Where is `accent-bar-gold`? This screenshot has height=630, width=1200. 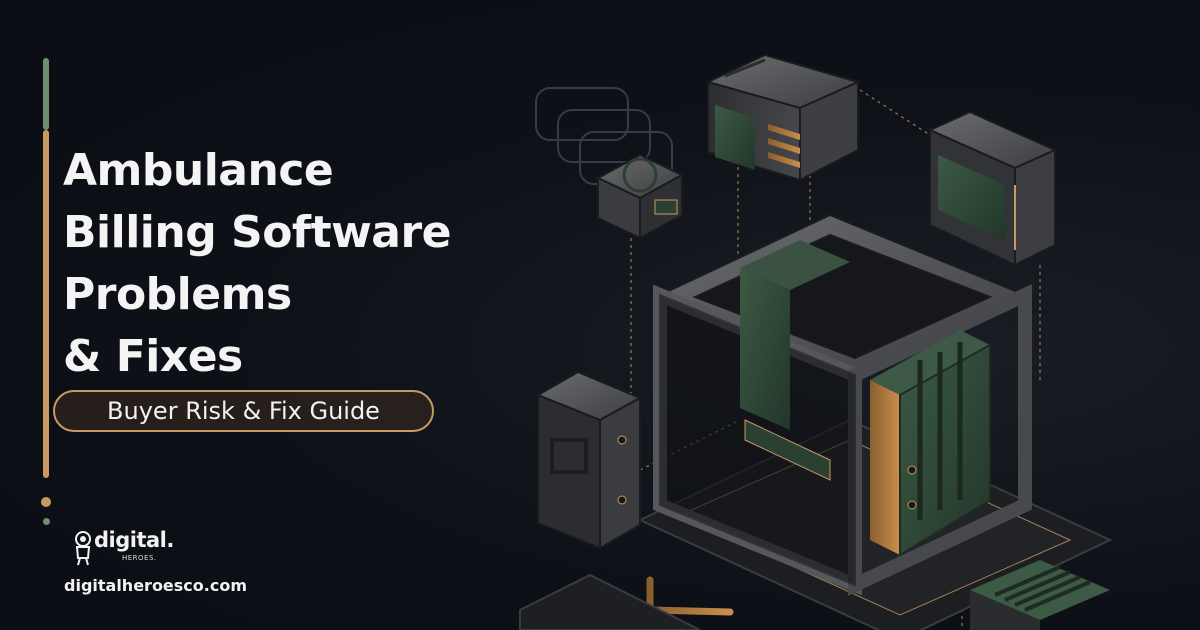 accent-bar-gold is located at coordinates (46, 304).